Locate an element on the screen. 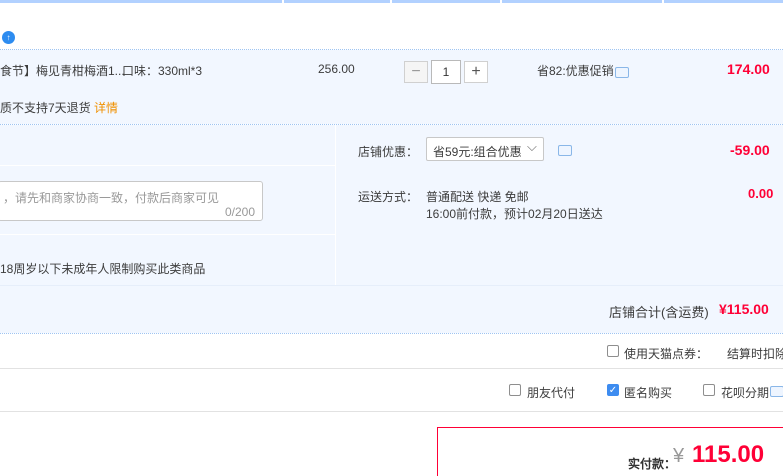 The width and height of the screenshot is (783, 476). promo-text: 省82:优惠促销 is located at coordinates (575, 71).